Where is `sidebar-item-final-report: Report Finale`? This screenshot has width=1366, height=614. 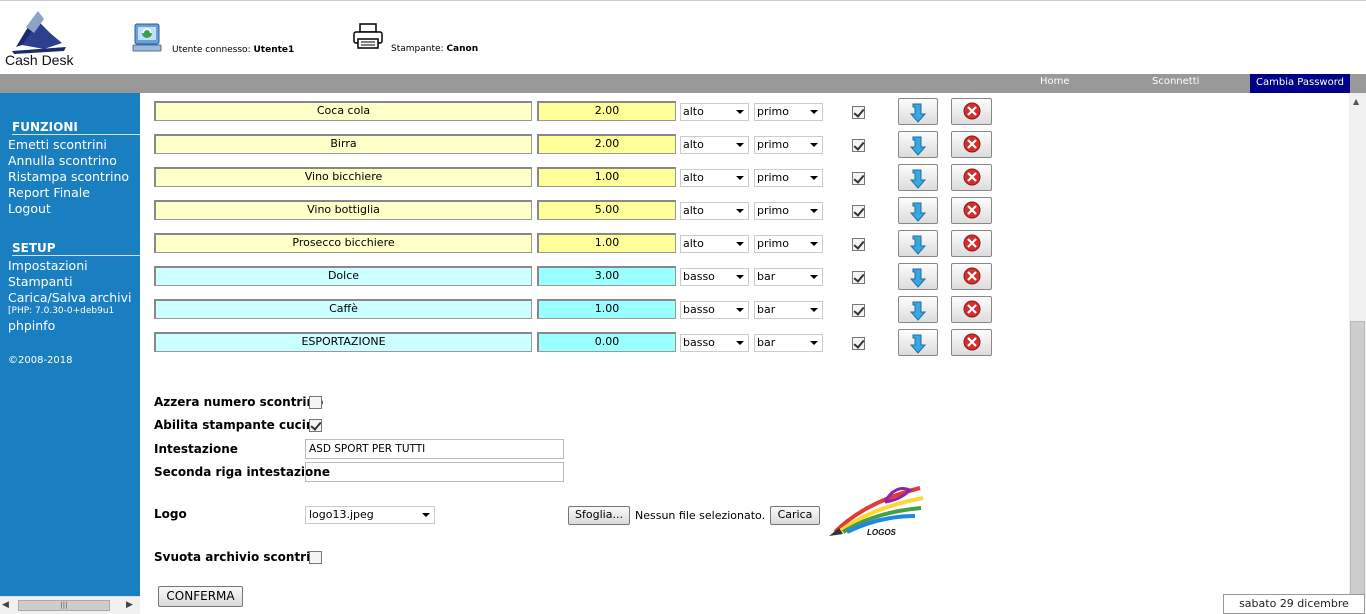 sidebar-item-final-report: Report Finale is located at coordinates (49, 192).